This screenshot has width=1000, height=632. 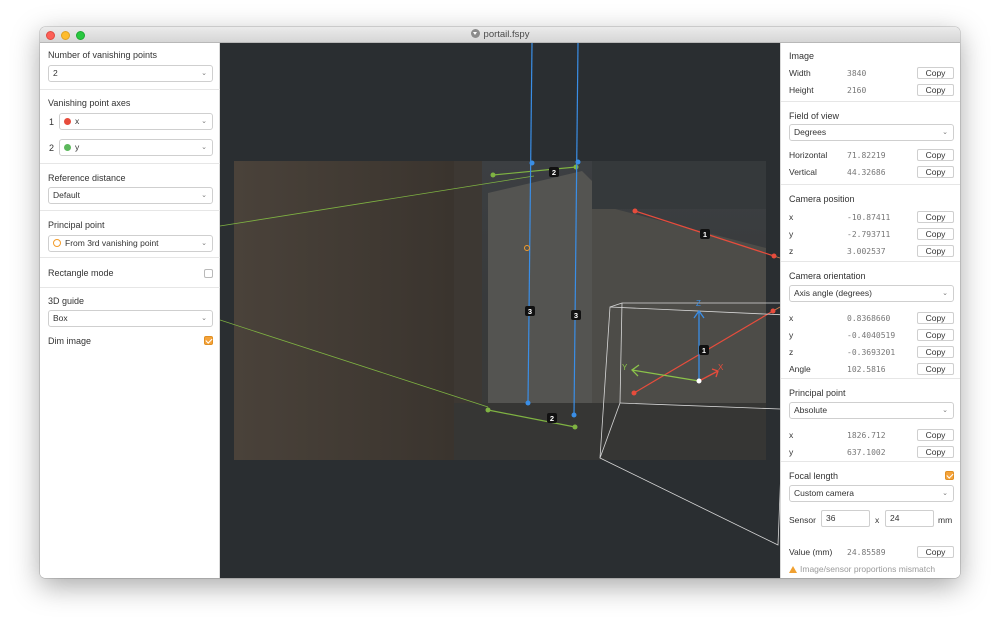 I want to click on copy-orientation-z-button: Copy, so click(x=935, y=352).